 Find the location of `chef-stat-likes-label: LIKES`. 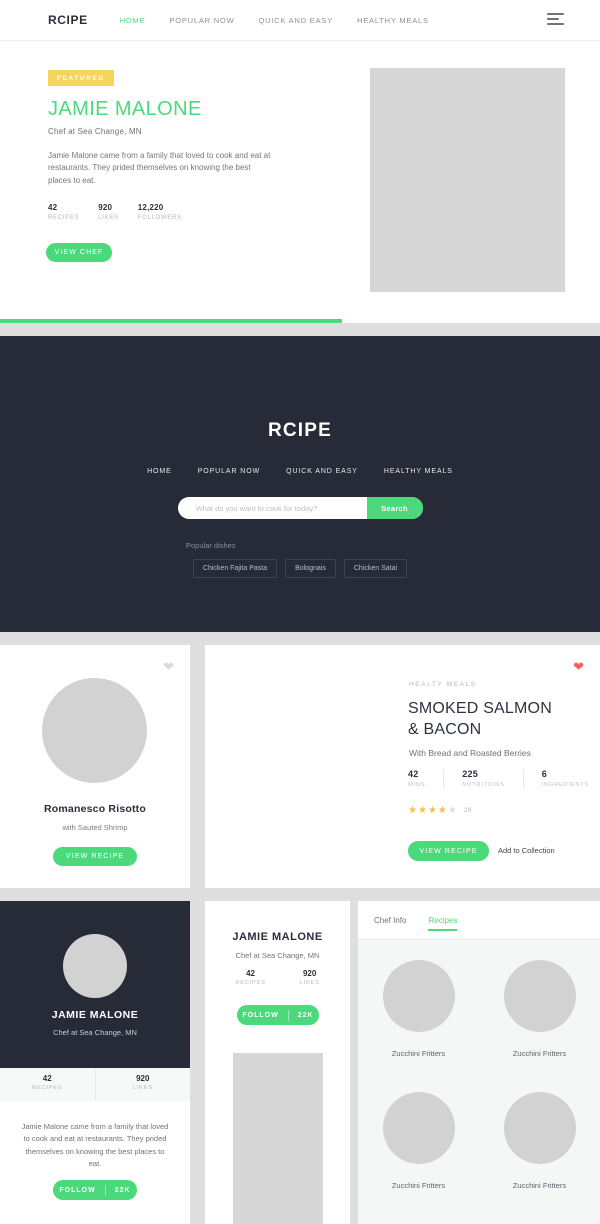

chef-stat-likes-label: LIKES is located at coordinates (142, 1088).